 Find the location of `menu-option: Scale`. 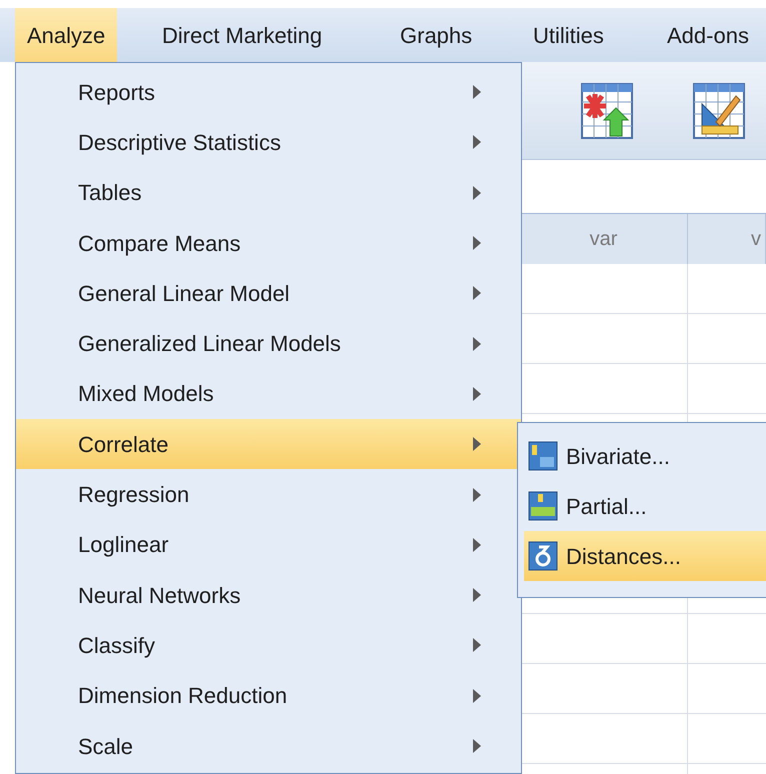

menu-option: Scale is located at coordinates (268, 746).